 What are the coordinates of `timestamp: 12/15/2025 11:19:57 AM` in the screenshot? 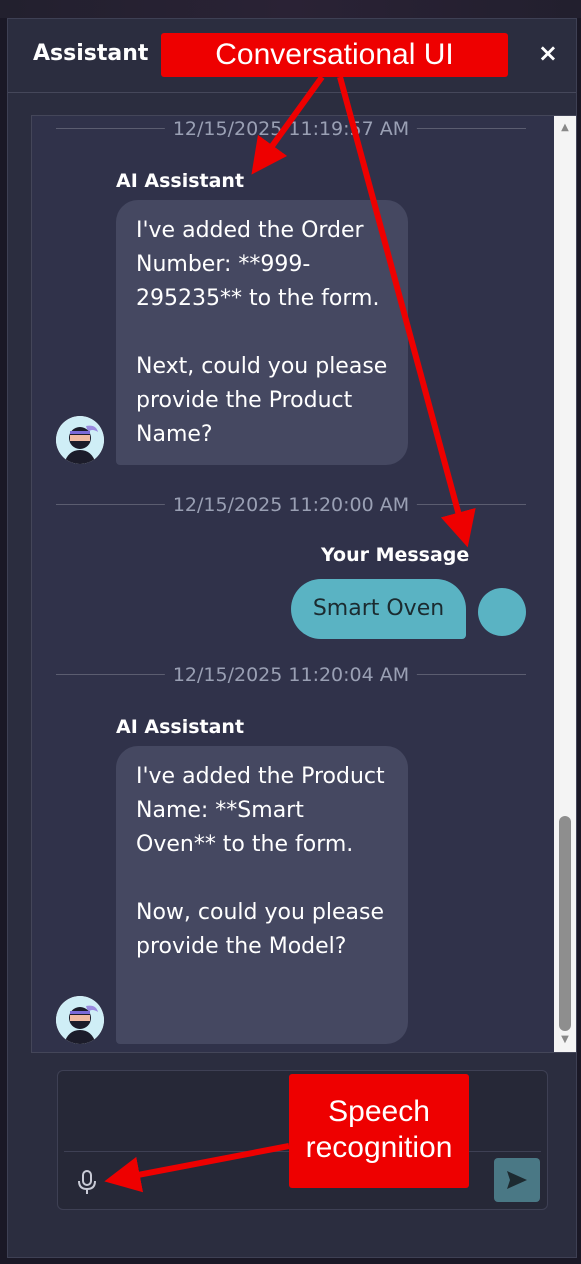 It's located at (291, 129).